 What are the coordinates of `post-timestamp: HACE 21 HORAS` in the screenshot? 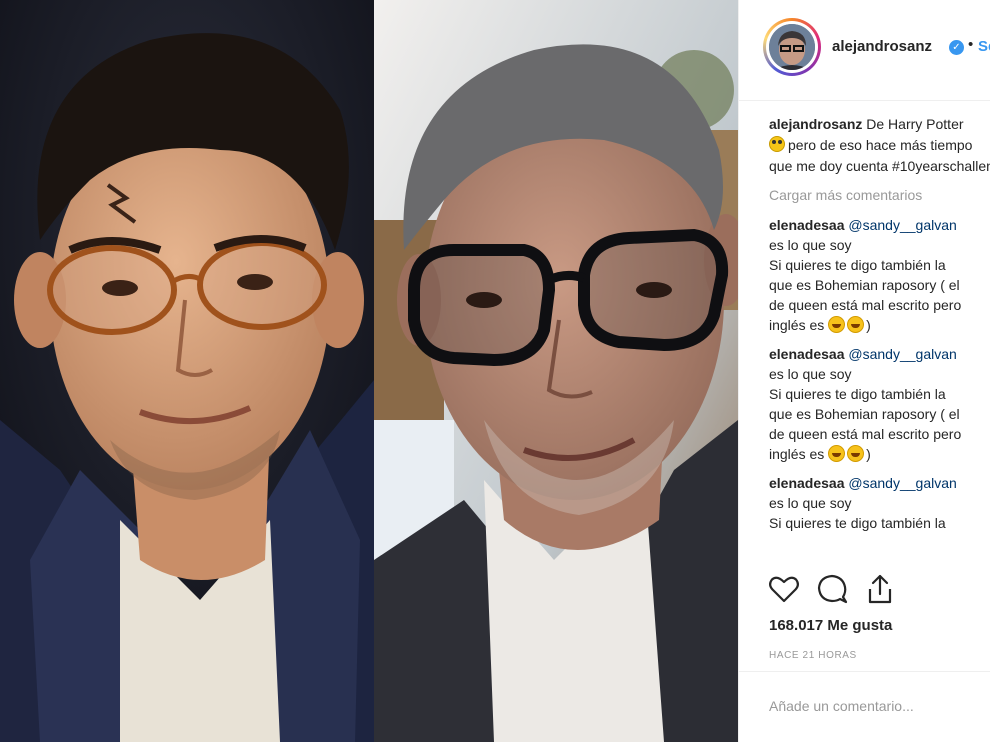 It's located at (813, 655).